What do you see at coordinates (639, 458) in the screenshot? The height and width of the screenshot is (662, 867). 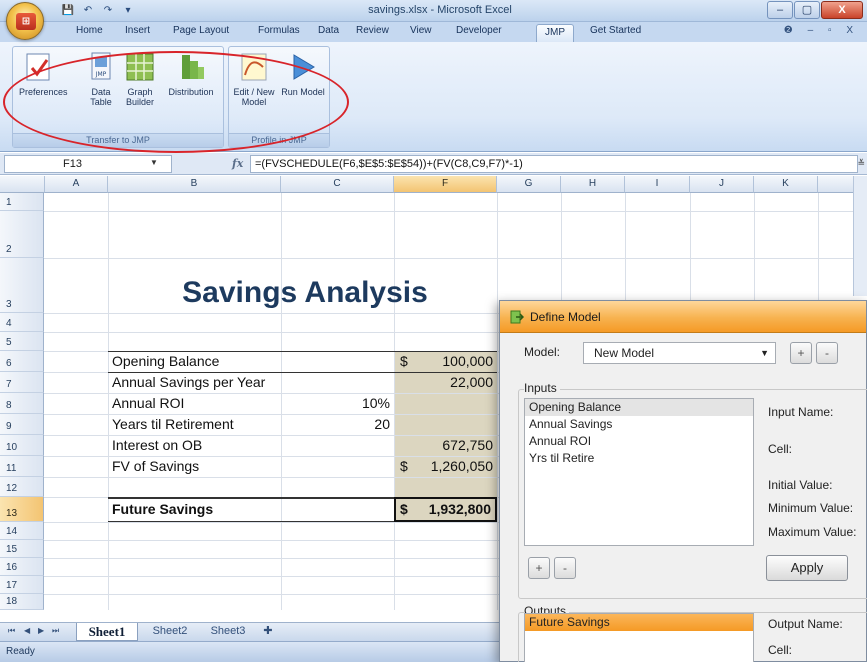 I see `input-item-yrs-til-retire: Yrs til Retire` at bounding box center [639, 458].